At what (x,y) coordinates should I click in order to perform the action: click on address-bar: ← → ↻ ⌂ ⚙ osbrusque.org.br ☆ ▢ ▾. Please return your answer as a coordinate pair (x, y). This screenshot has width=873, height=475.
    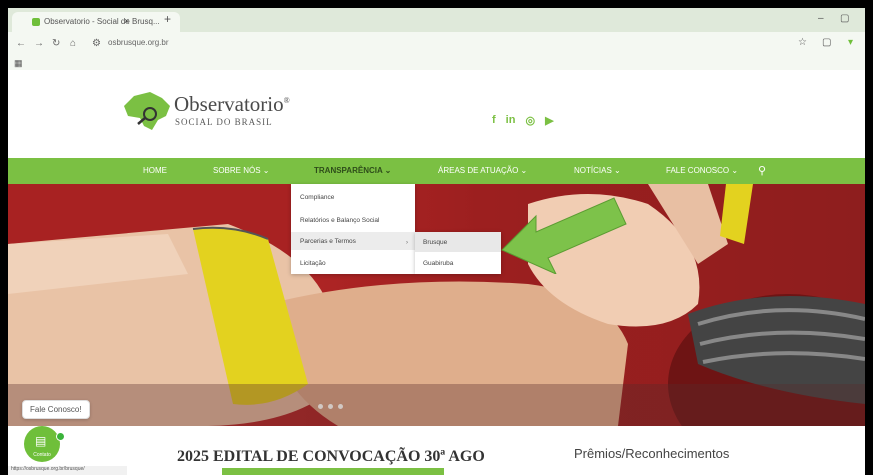
    Looking at the image, I should click on (436, 44).